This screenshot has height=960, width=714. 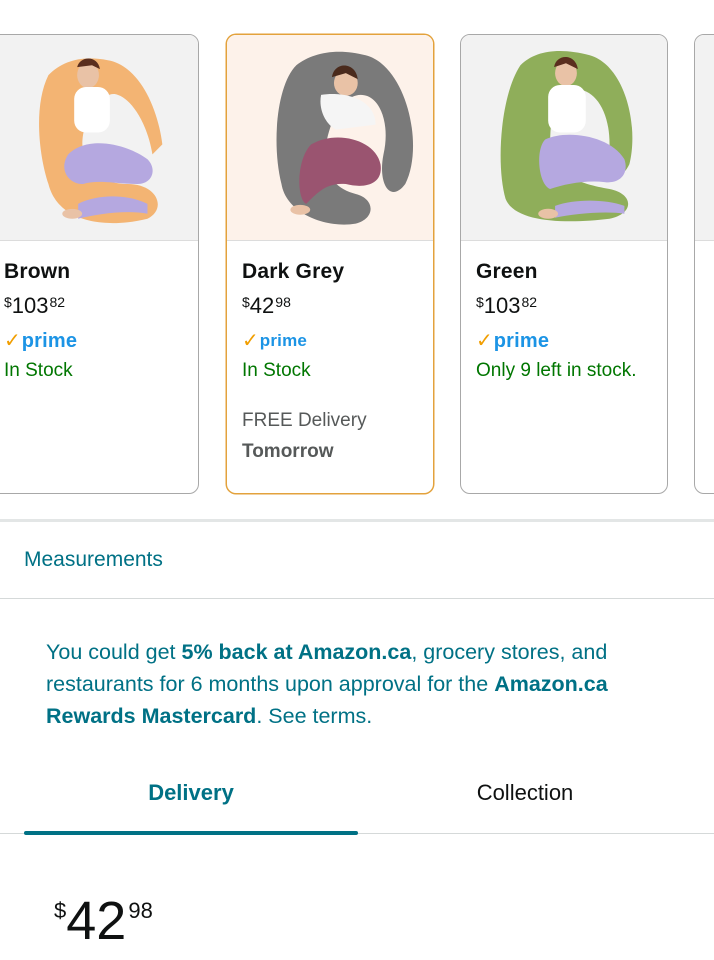 I want to click on delivery-info: FREE Delivery, so click(x=304, y=420).